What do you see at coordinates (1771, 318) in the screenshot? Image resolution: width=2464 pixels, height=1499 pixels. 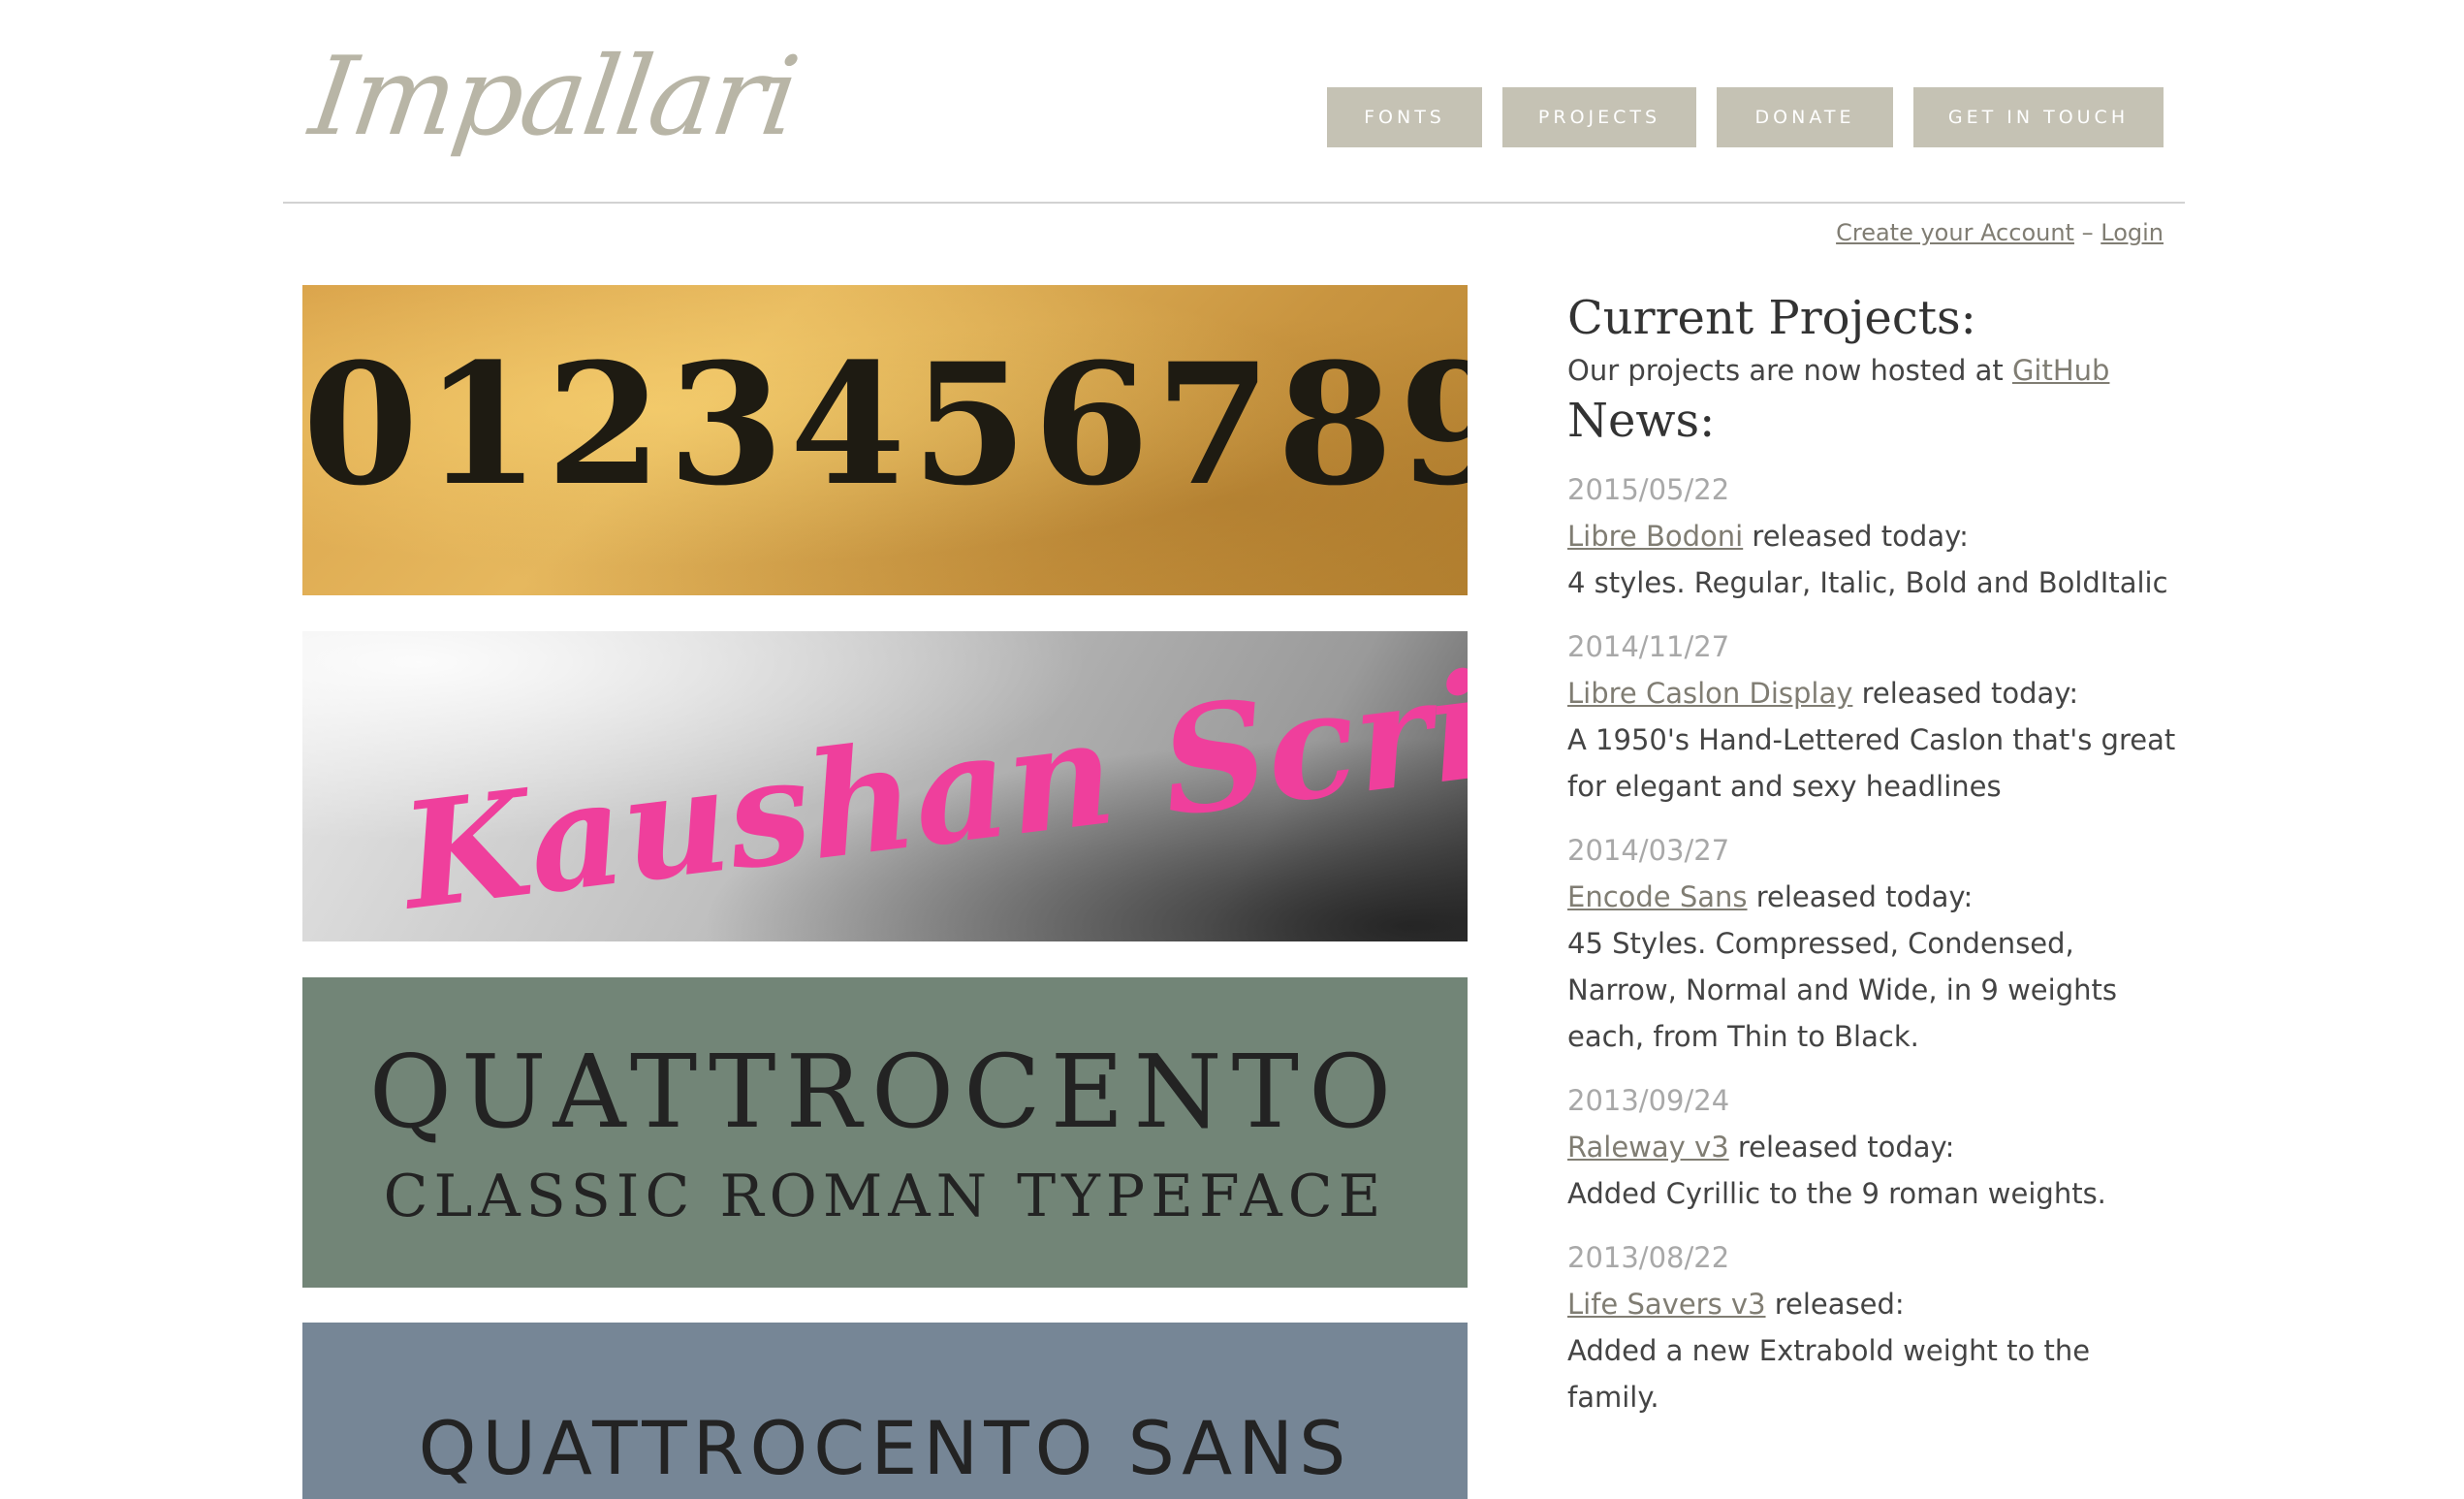 I see `current-projects-heading: Current Projects:` at bounding box center [1771, 318].